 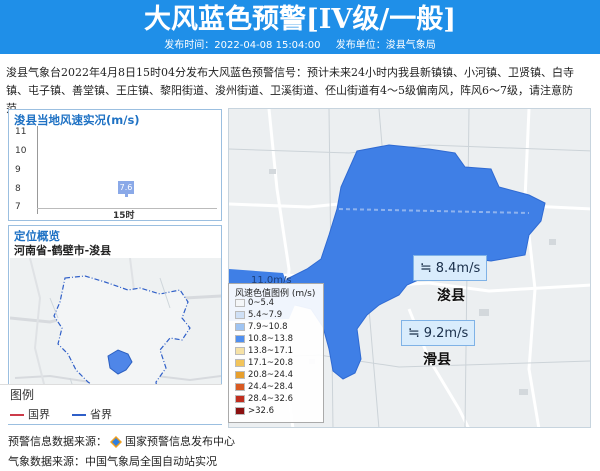 I want to click on wind-speed: 9.2m/s, so click(x=446, y=333).